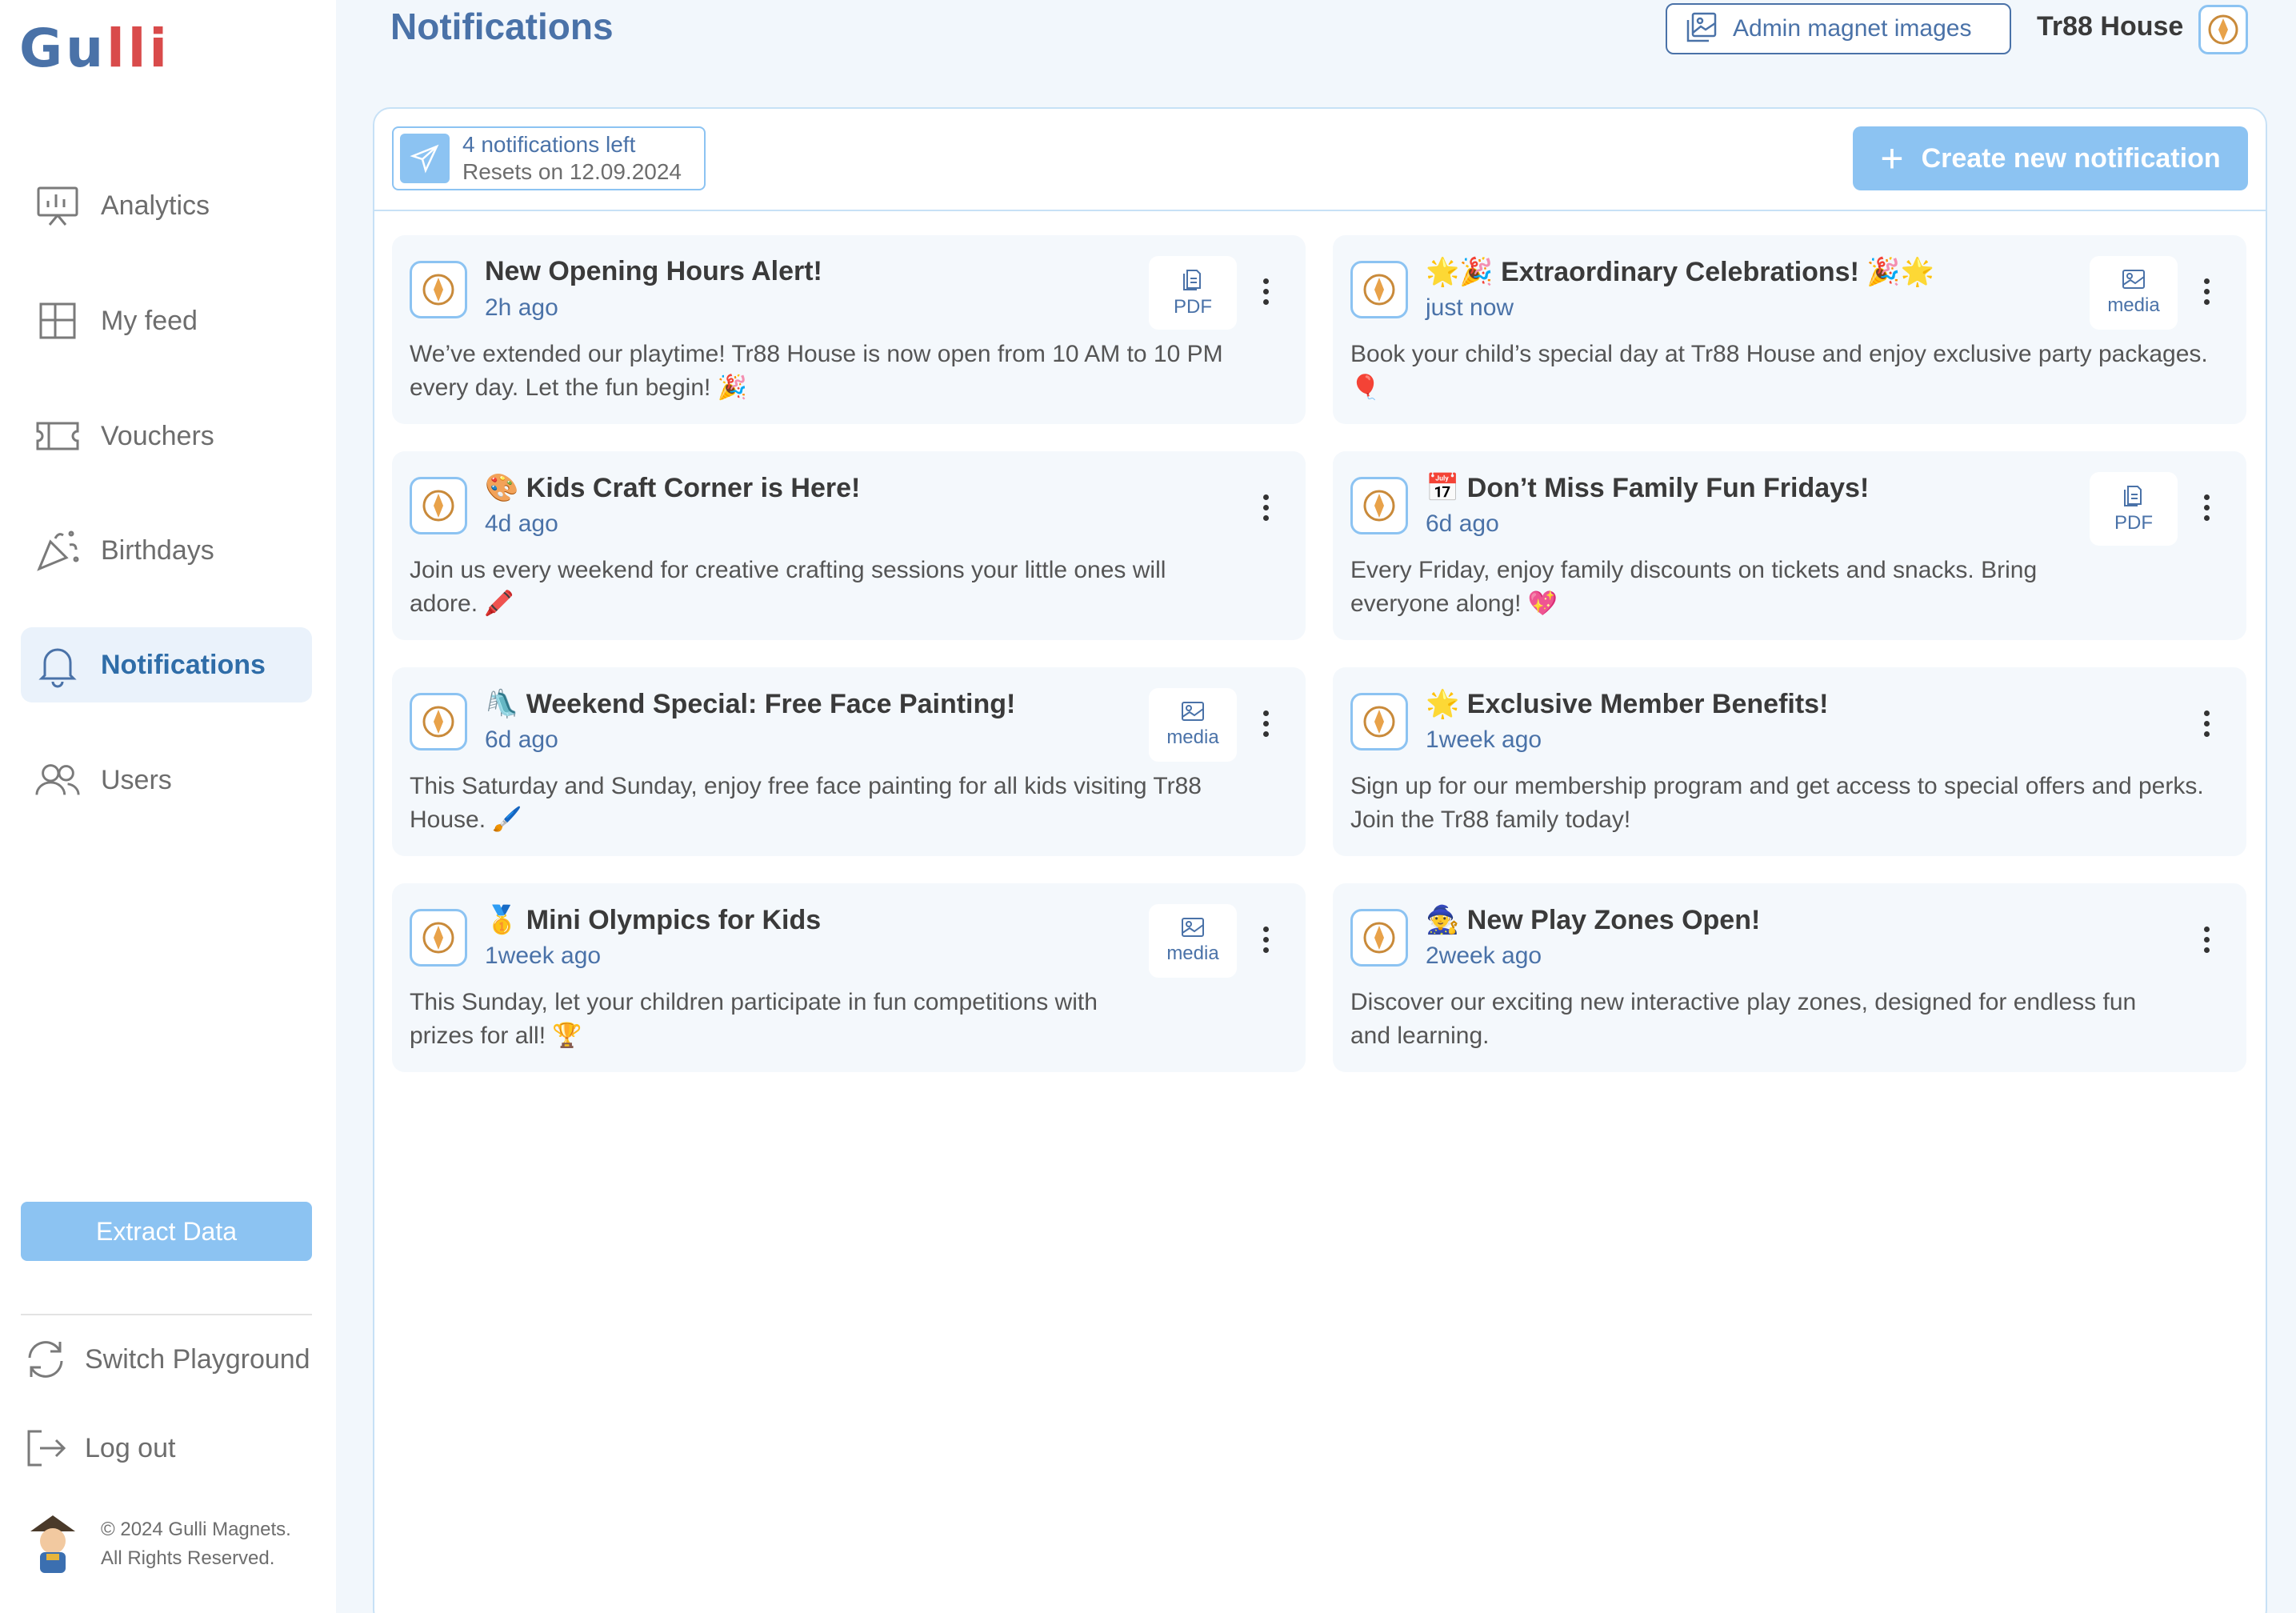 Image resolution: width=2296 pixels, height=1613 pixels. I want to click on sidebar-item-label: Vouchers, so click(157, 435).